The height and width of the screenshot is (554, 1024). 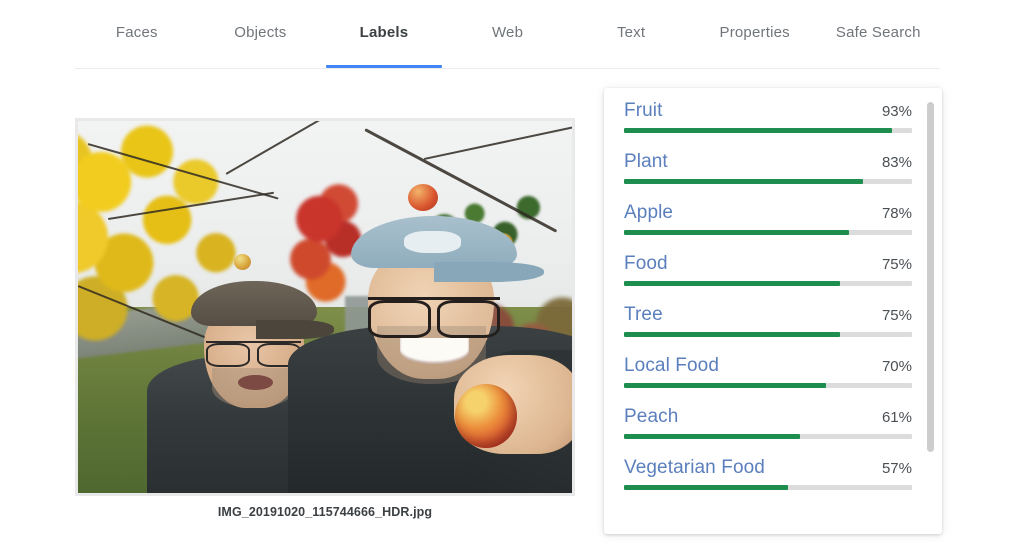 What do you see at coordinates (651, 416) in the screenshot?
I see `label-name: Peach` at bounding box center [651, 416].